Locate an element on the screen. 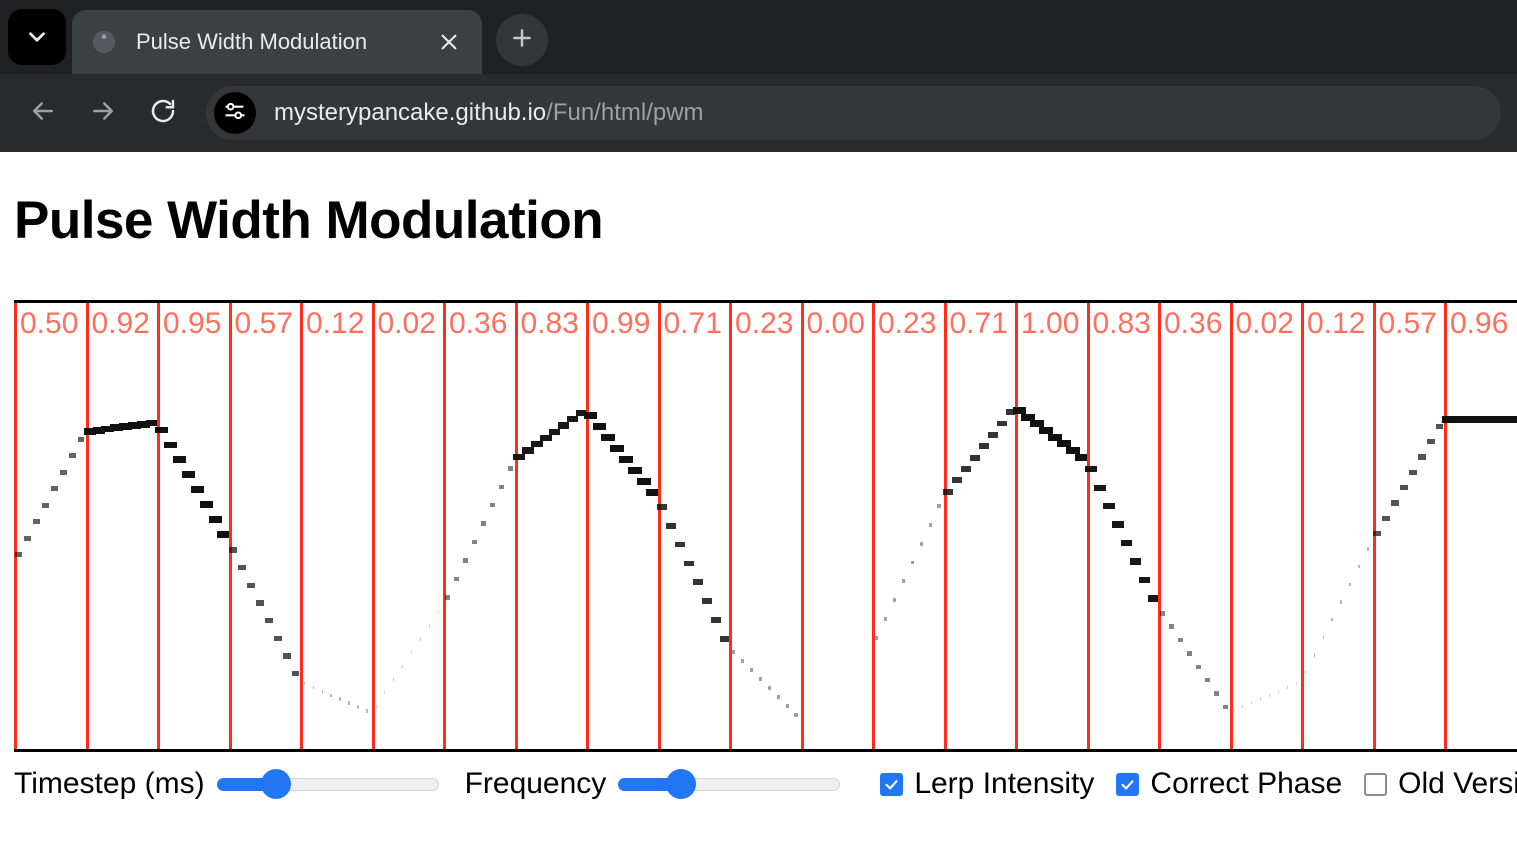 This screenshot has height=852, width=1517. arrow-right-icon is located at coordinates (103, 113).